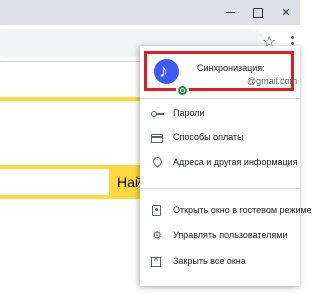 The image size is (320, 300). I want to click on key-icon, so click(157, 114).